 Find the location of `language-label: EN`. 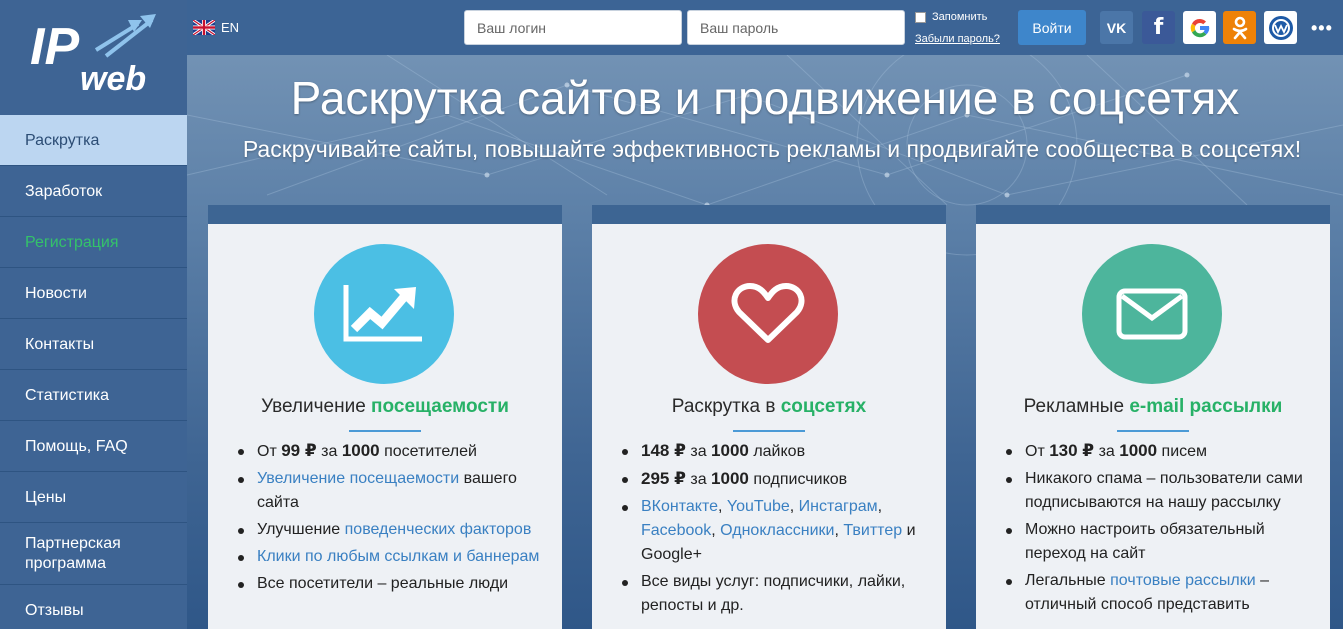

language-label: EN is located at coordinates (230, 27).